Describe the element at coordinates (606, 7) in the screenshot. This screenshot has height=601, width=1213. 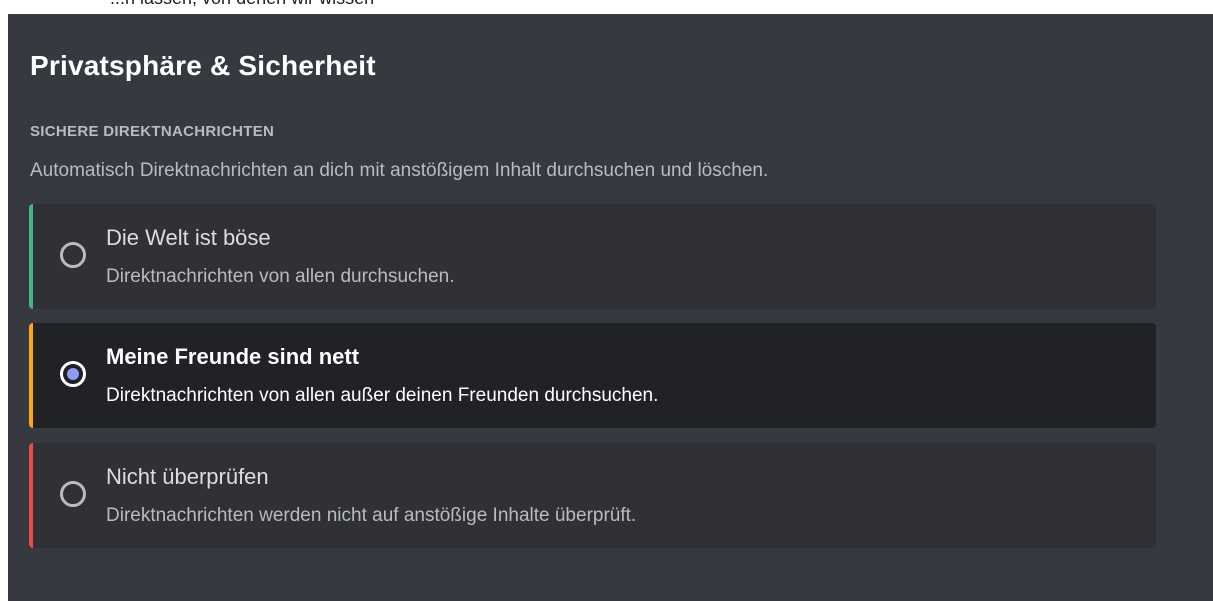
I see `clipped-top-area: ...n lassen, von denen wir wissen` at that location.